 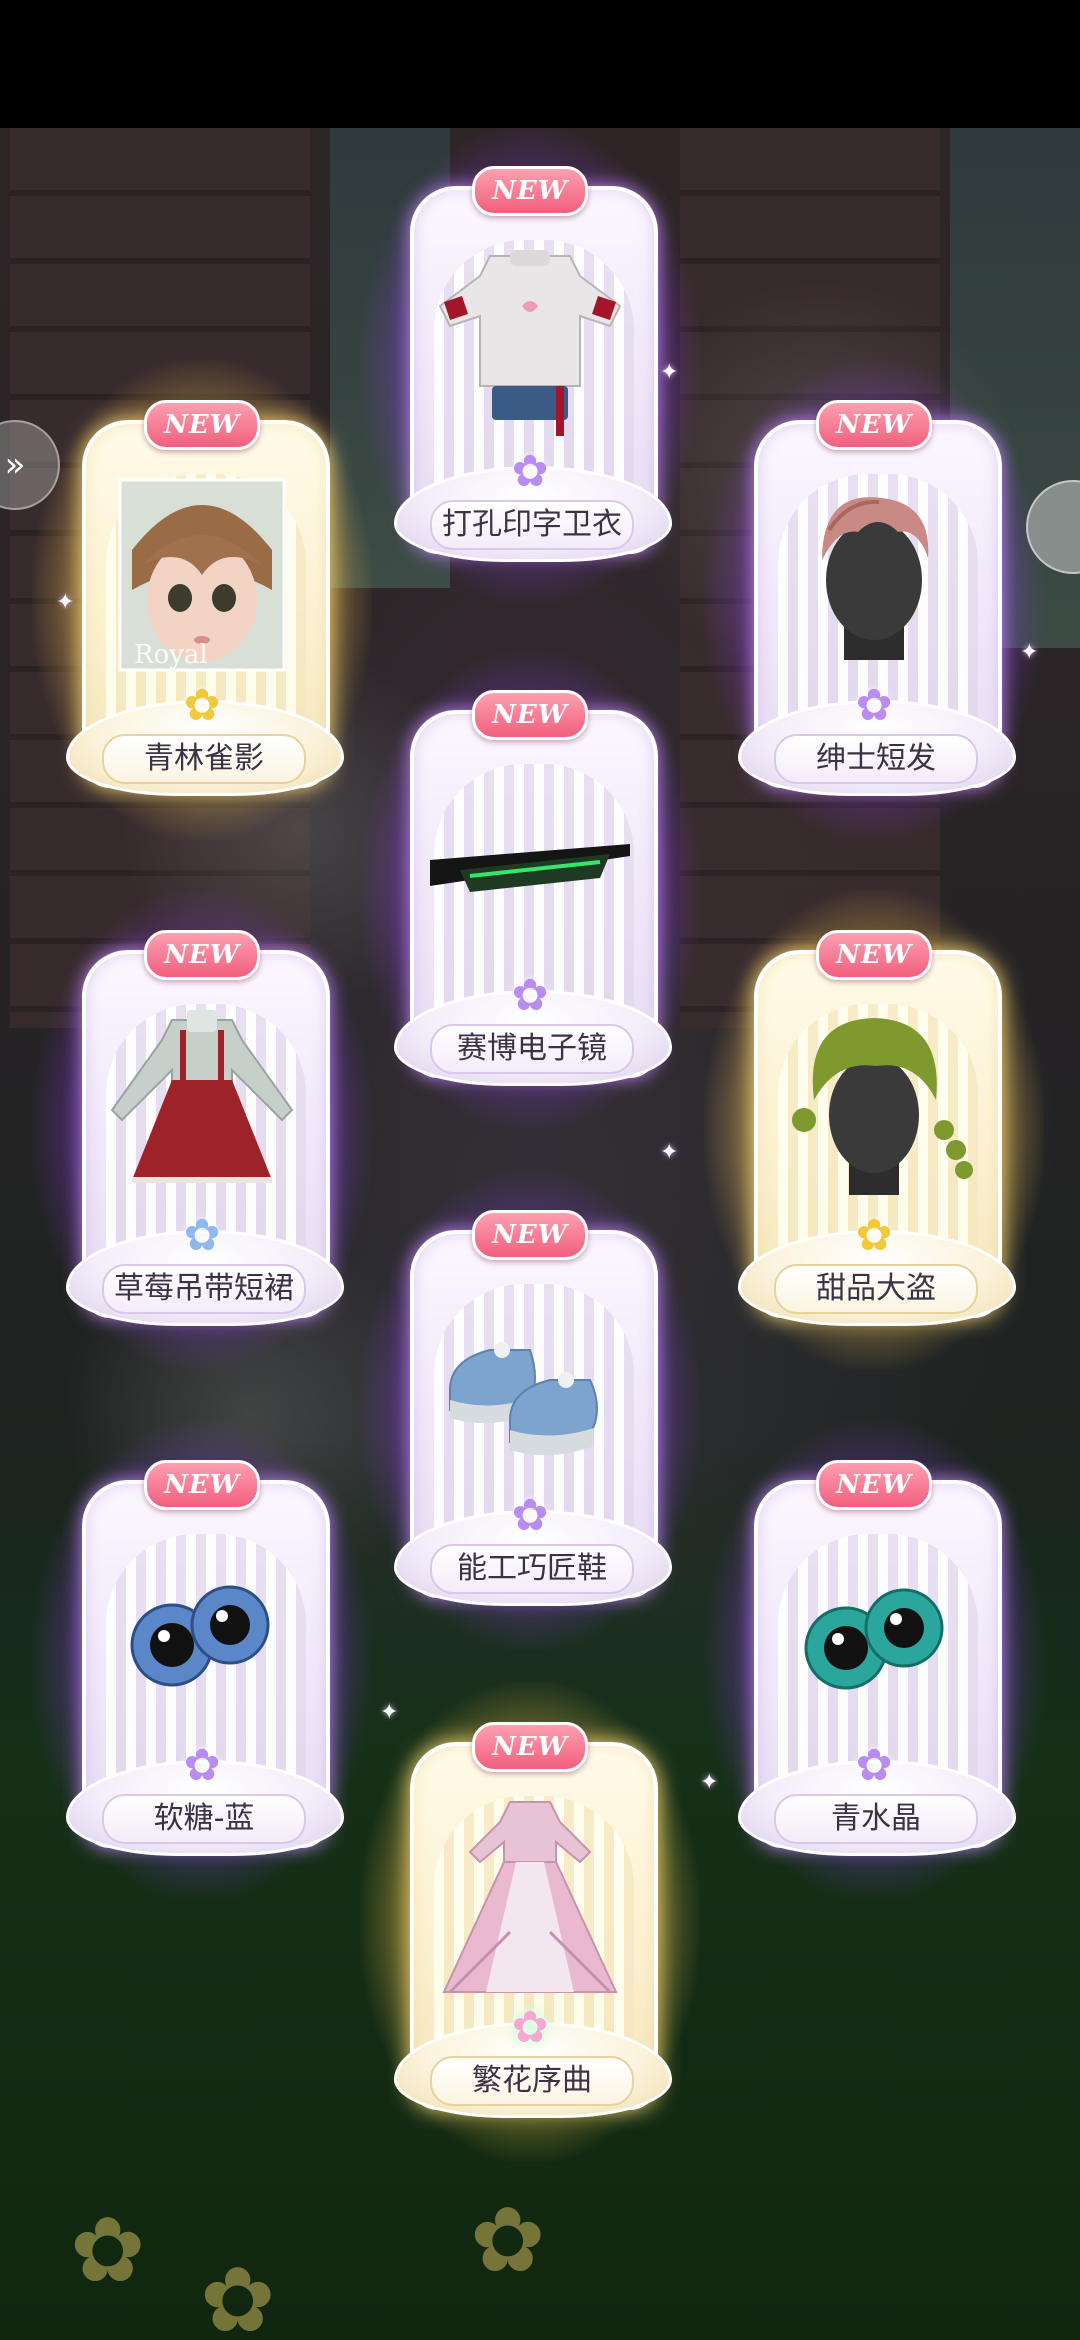 I want to click on item-name: 赛博电子镜, so click(x=532, y=1049).